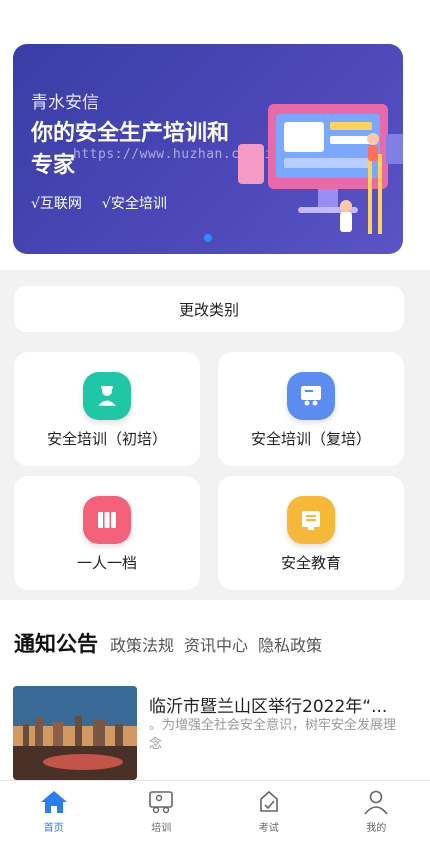 This screenshot has height=856, width=430. I want to click on bottom-tabbar: 首页 培训 考试 我的, so click(215, 818).